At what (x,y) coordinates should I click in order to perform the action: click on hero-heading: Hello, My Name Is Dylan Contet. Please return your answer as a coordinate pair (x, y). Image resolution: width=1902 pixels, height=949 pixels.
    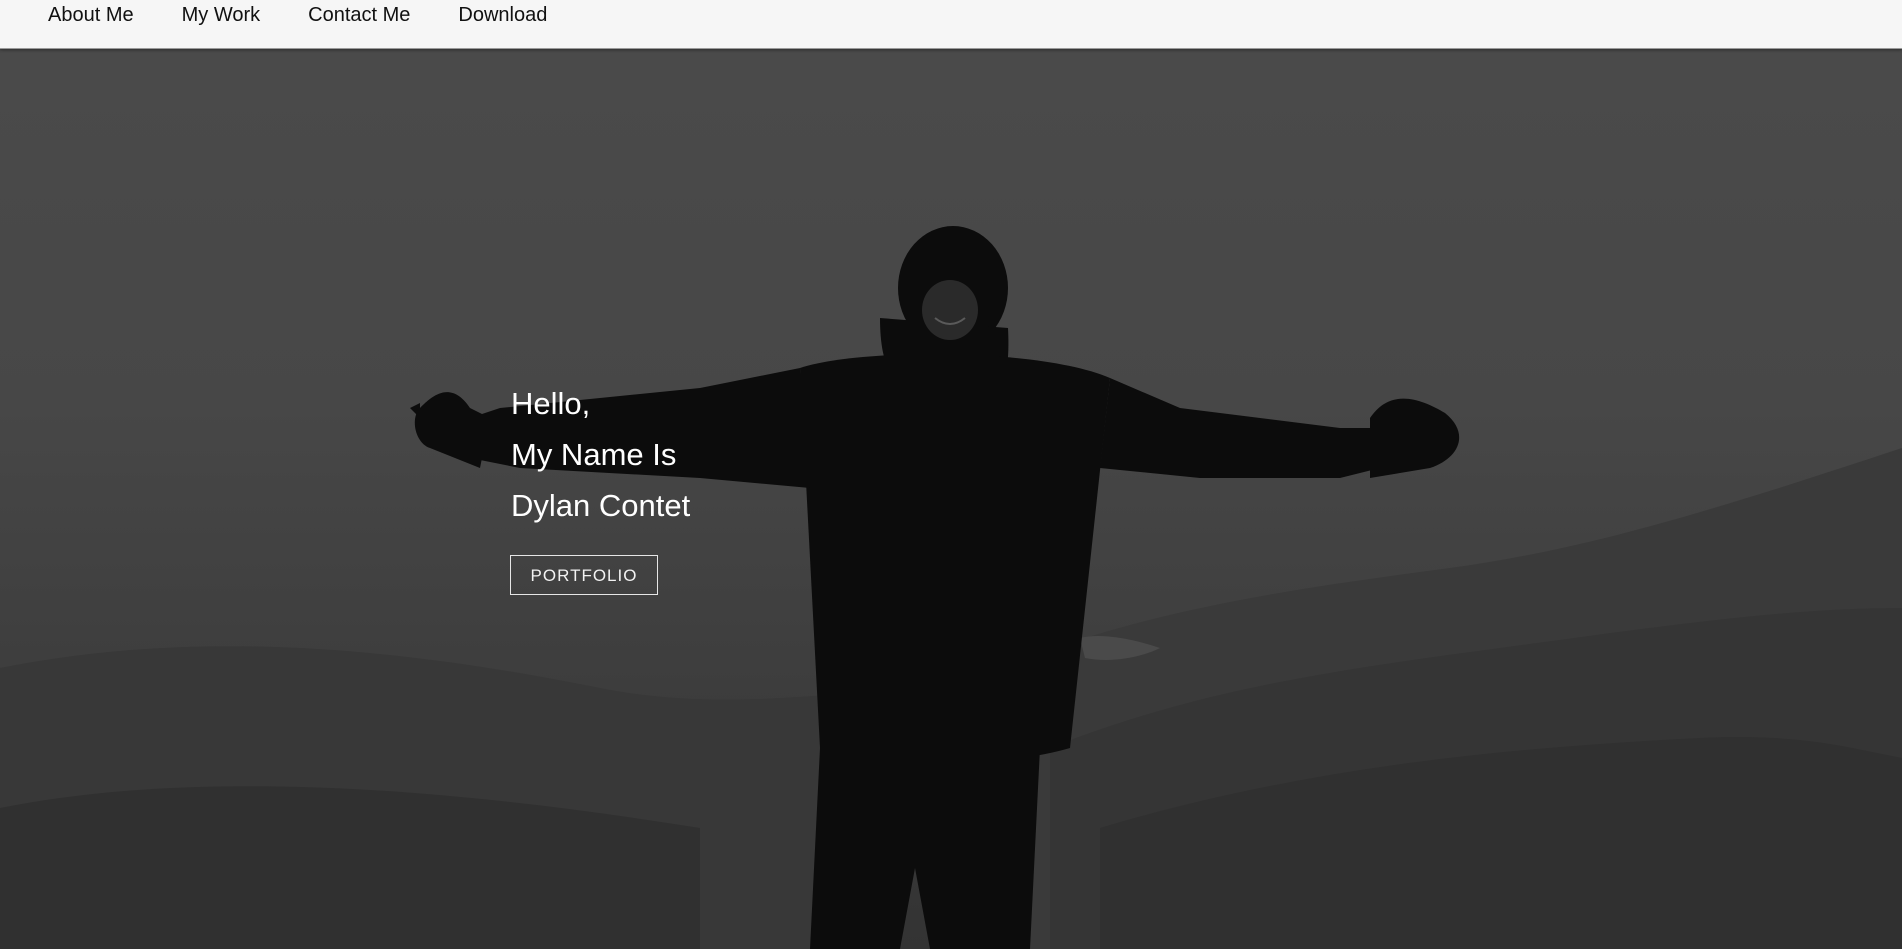
    Looking at the image, I should click on (600, 454).